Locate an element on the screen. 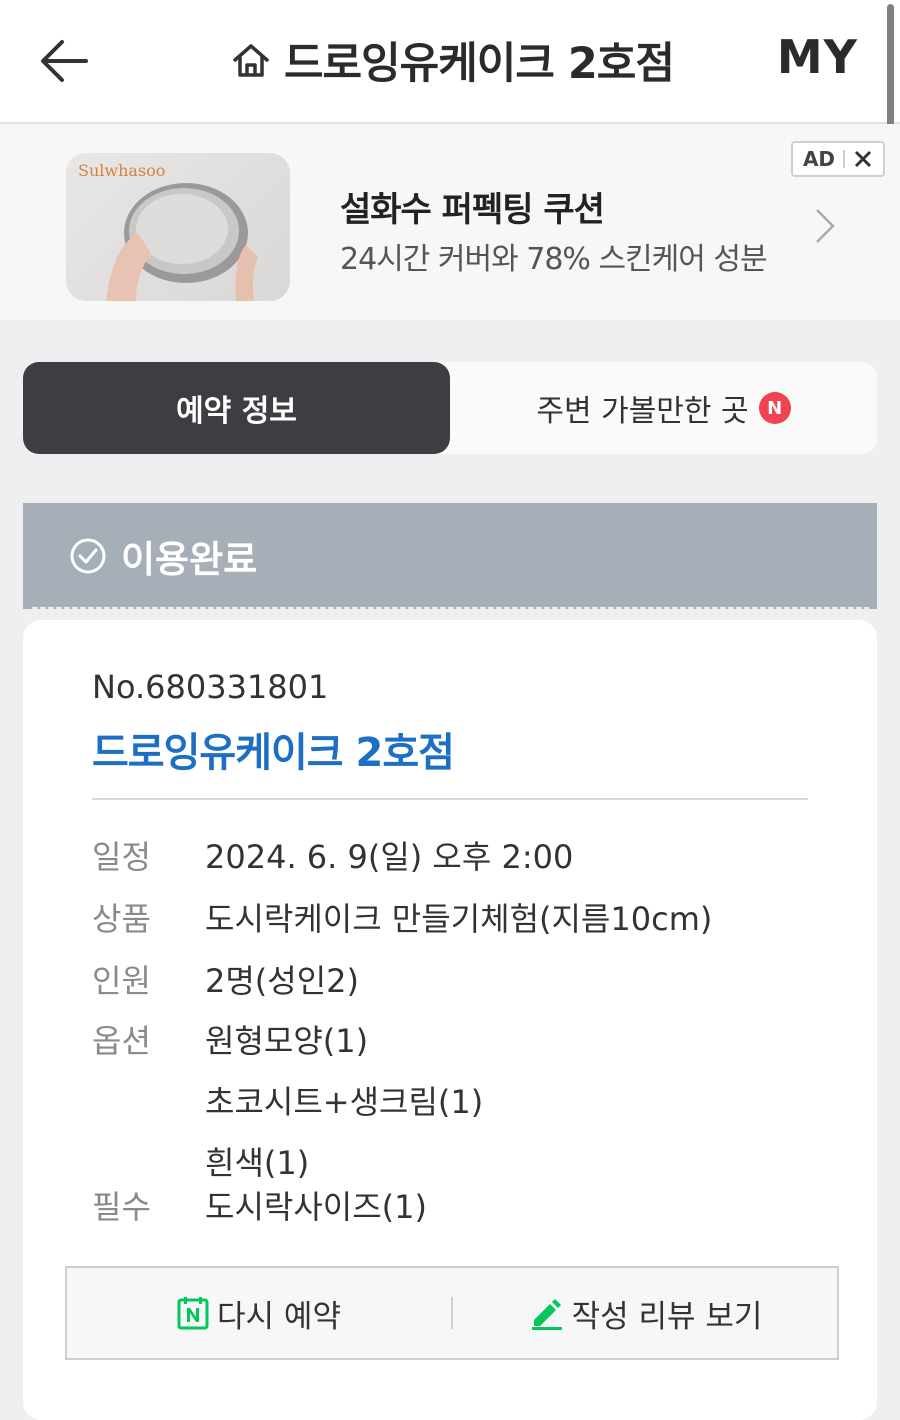  top-header: 드로잉유케이크 2호점 MY is located at coordinates (450, 62).